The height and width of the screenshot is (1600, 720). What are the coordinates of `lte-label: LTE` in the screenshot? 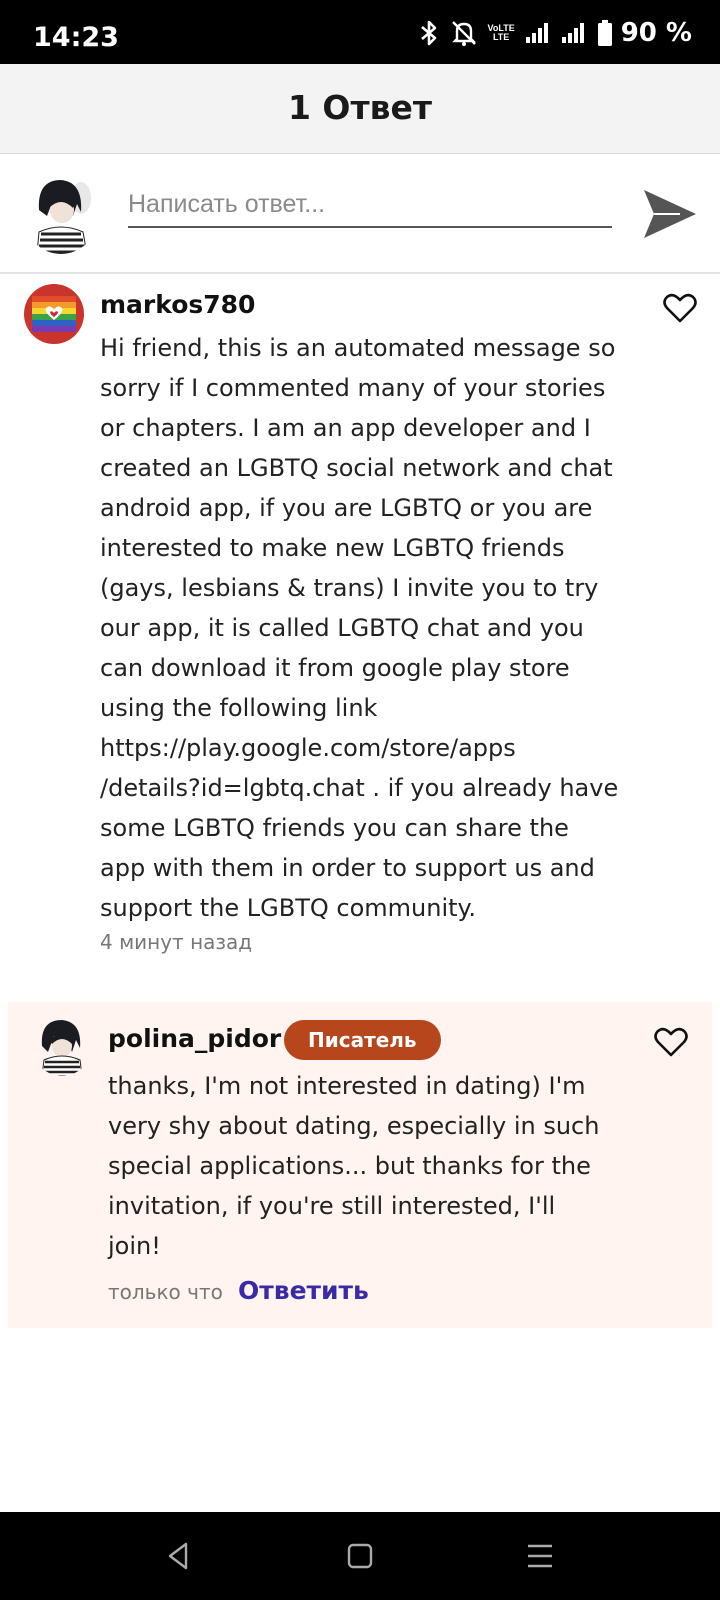 It's located at (501, 37).